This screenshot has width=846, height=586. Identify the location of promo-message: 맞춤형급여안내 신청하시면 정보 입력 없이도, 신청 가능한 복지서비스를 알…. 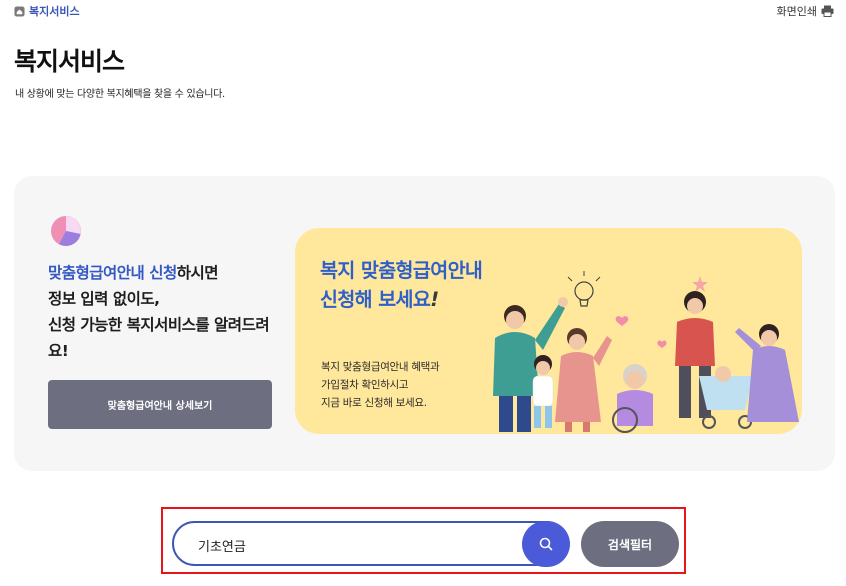
(163, 312).